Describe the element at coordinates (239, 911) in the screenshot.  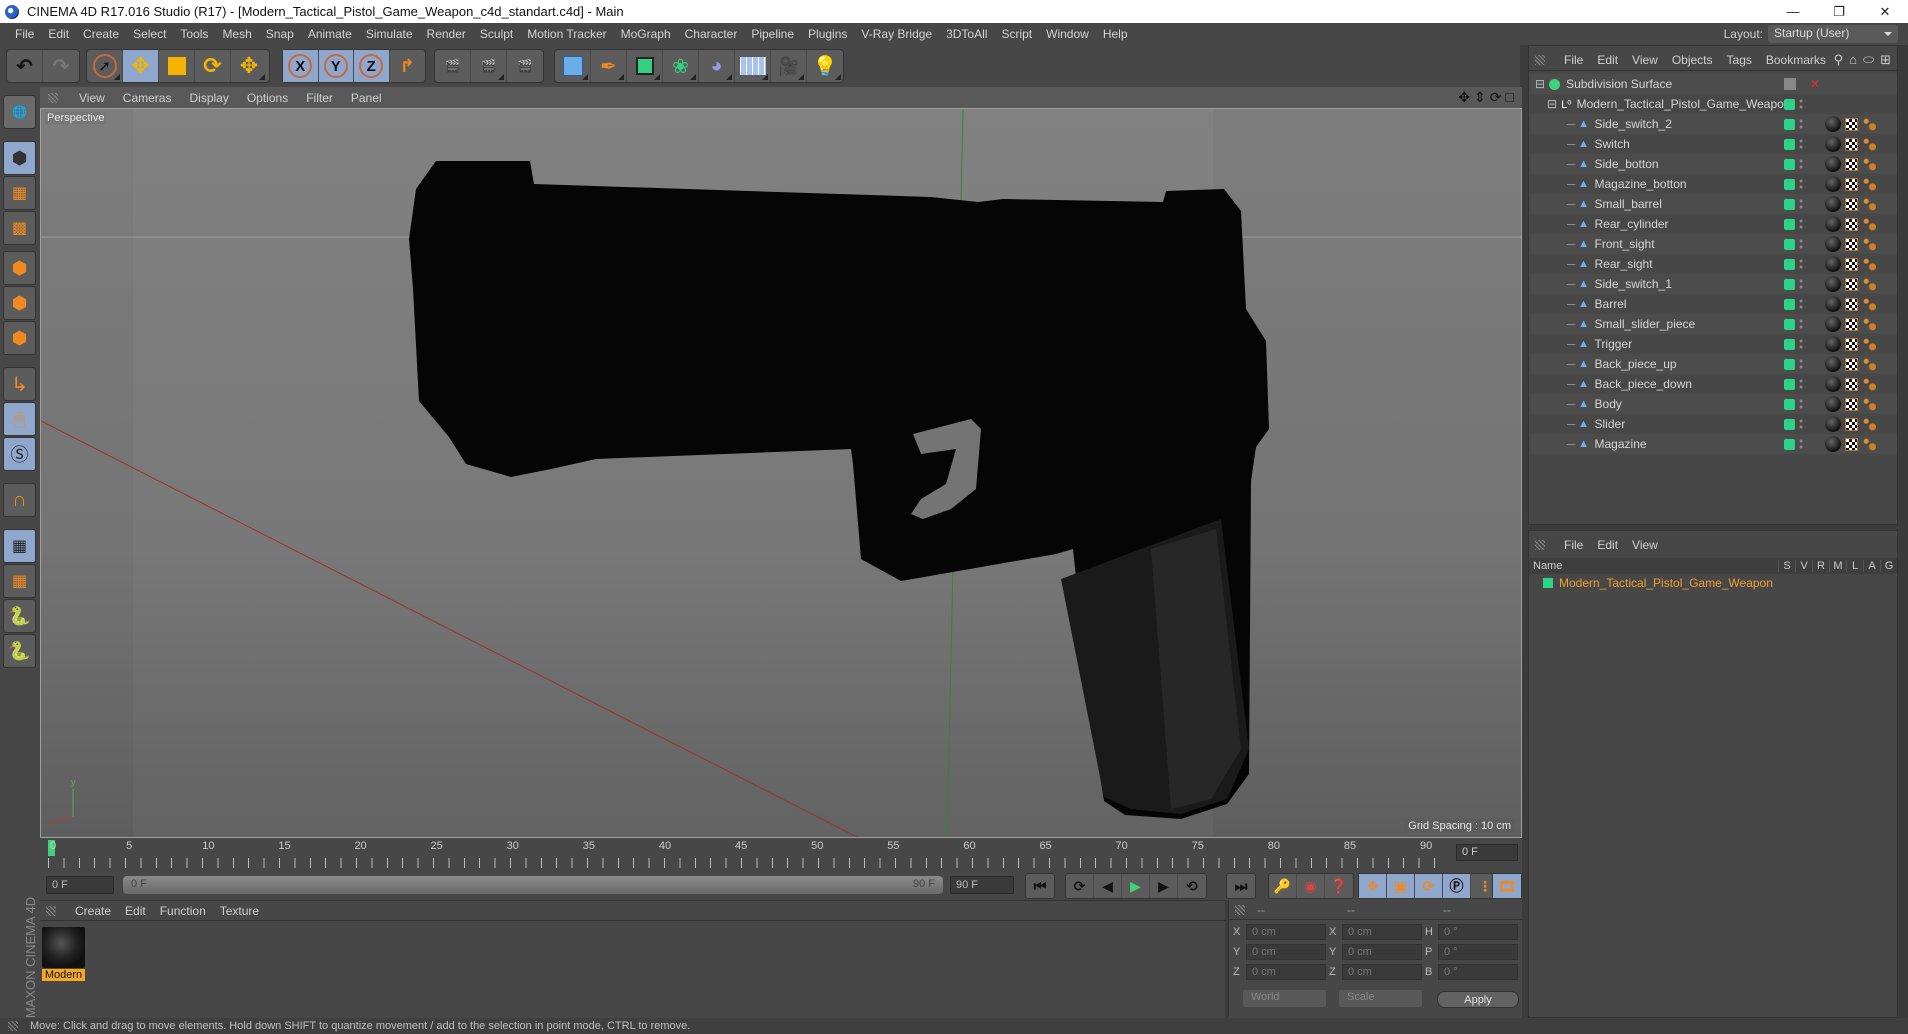
I see `material-menu-texture: Texture` at that location.